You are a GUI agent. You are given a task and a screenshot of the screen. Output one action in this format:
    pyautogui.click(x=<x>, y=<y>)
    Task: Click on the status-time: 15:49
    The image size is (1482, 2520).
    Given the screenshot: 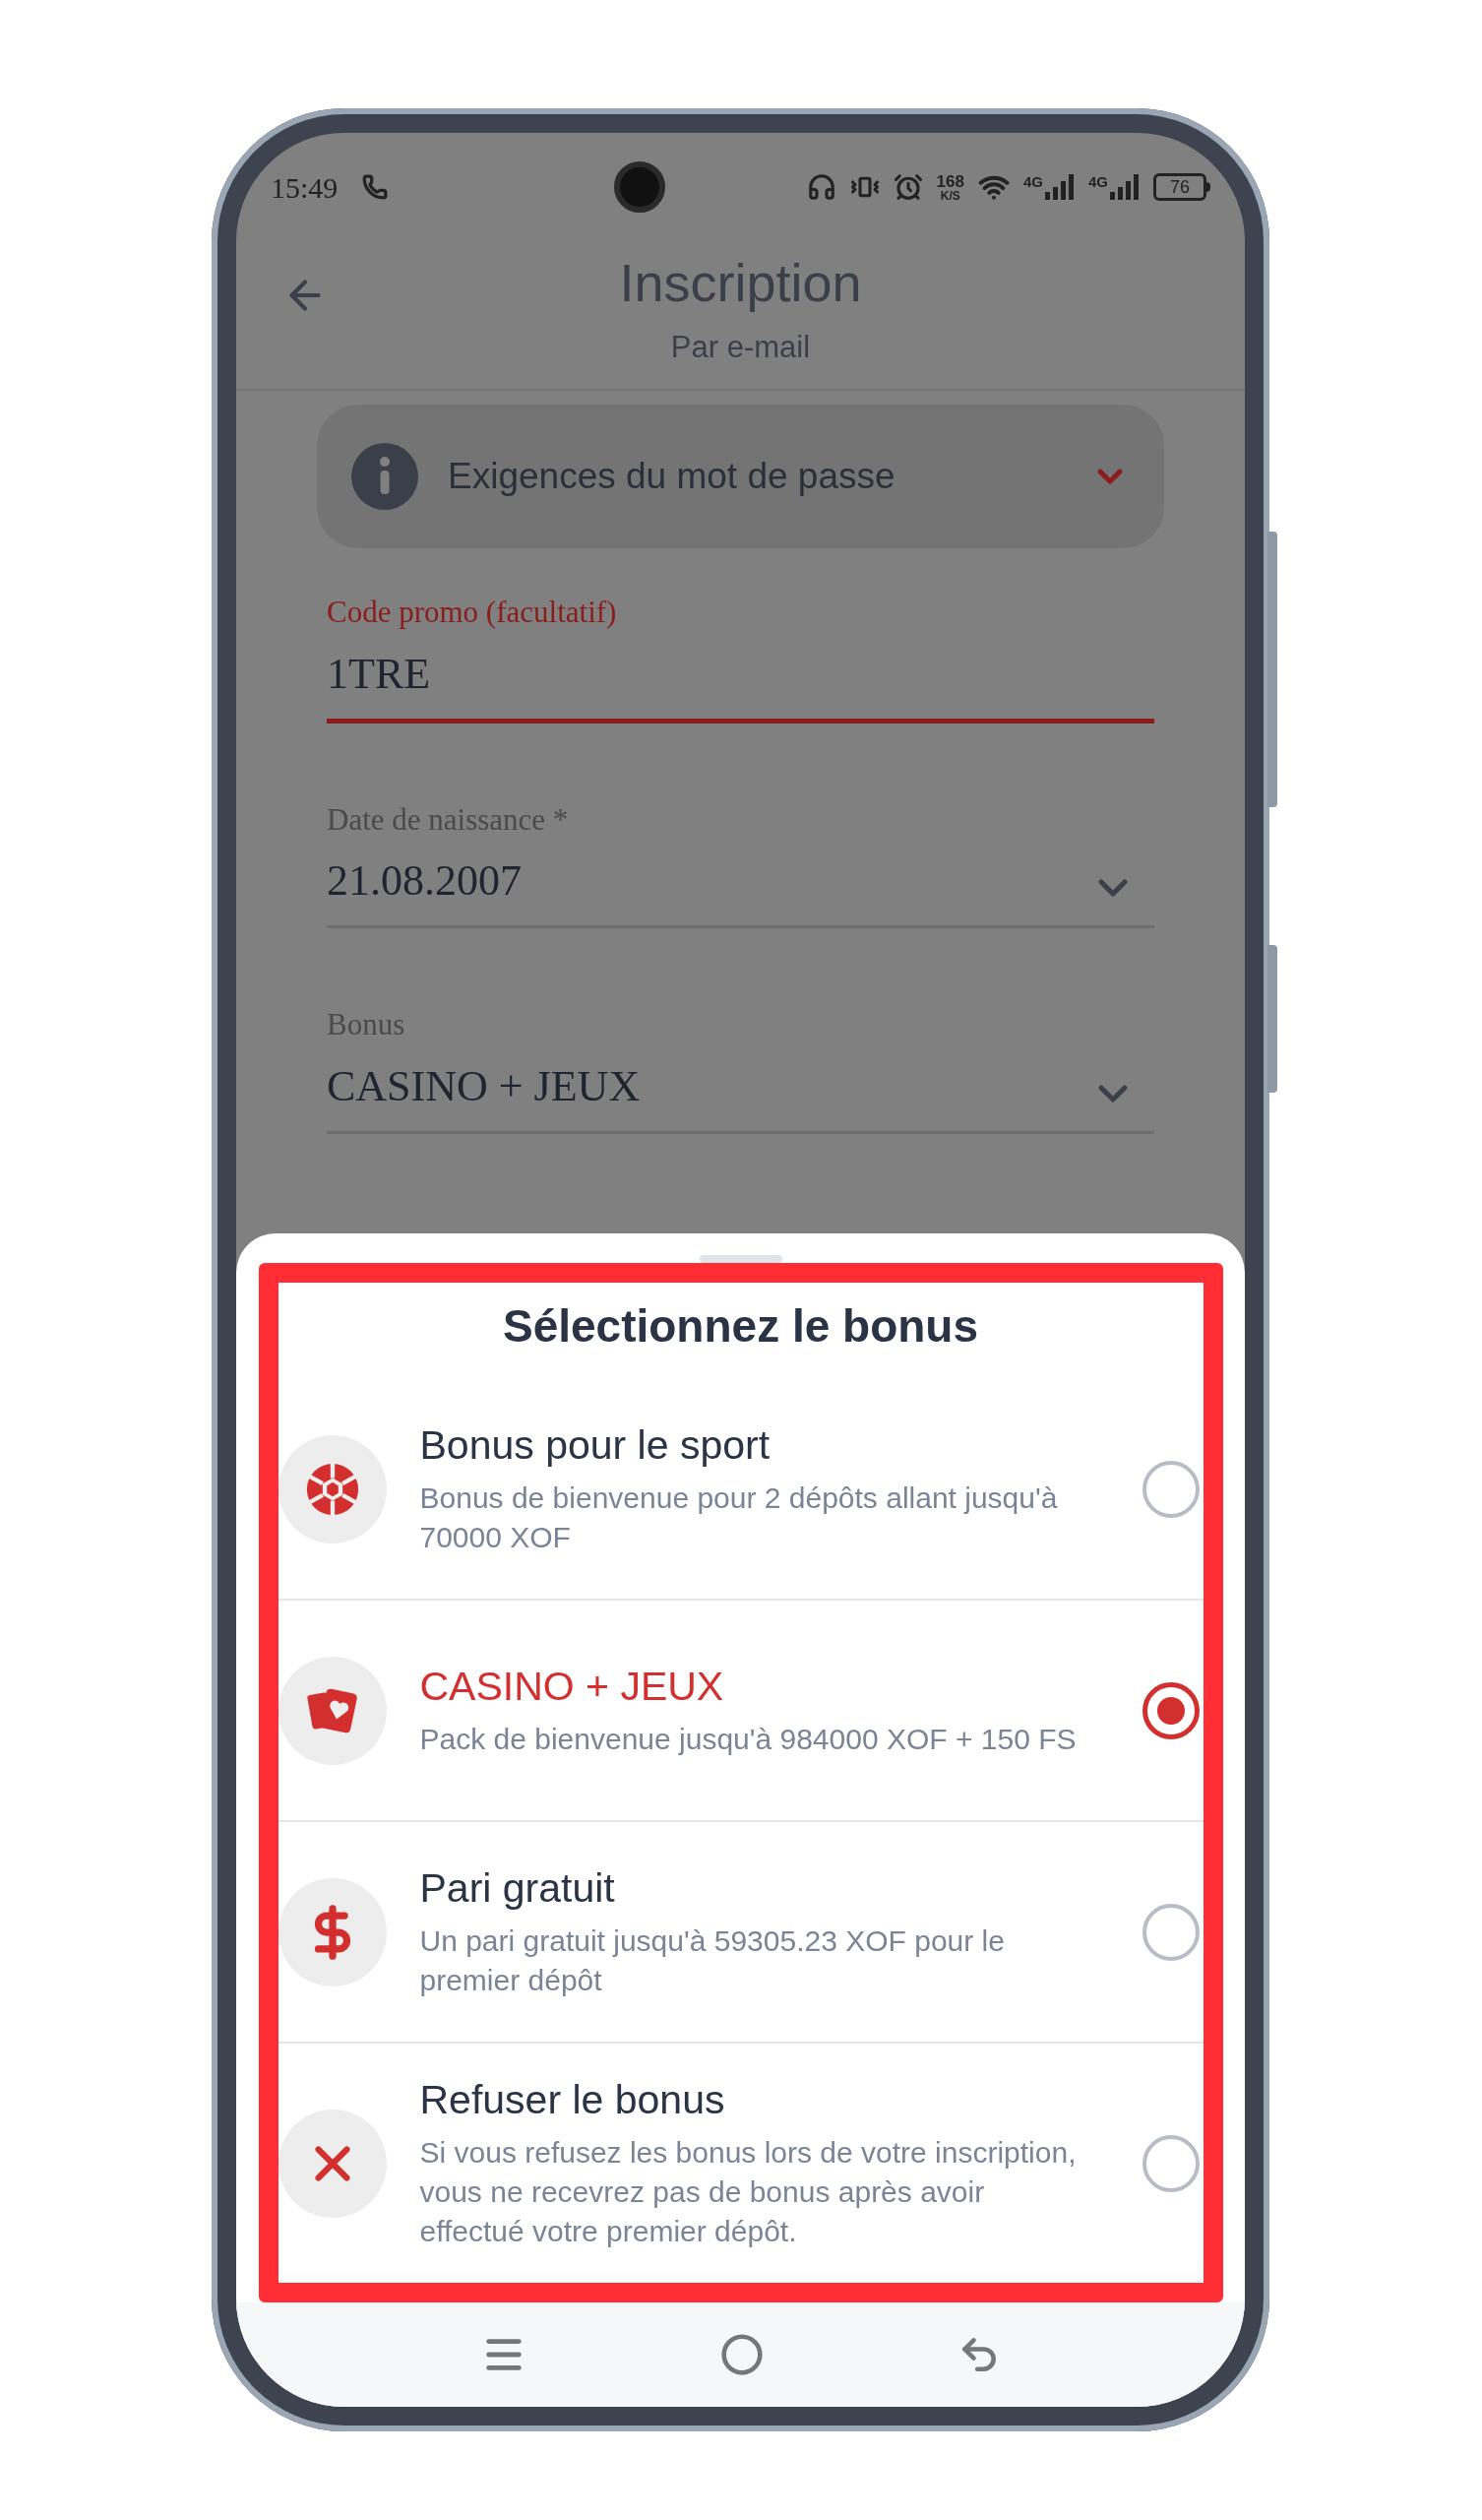 What is the action you would take?
    pyautogui.click(x=305, y=187)
    